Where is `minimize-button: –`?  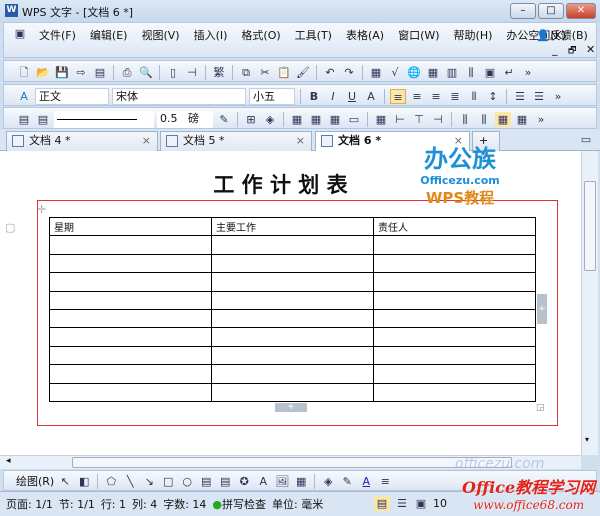 minimize-button: – is located at coordinates (523, 11).